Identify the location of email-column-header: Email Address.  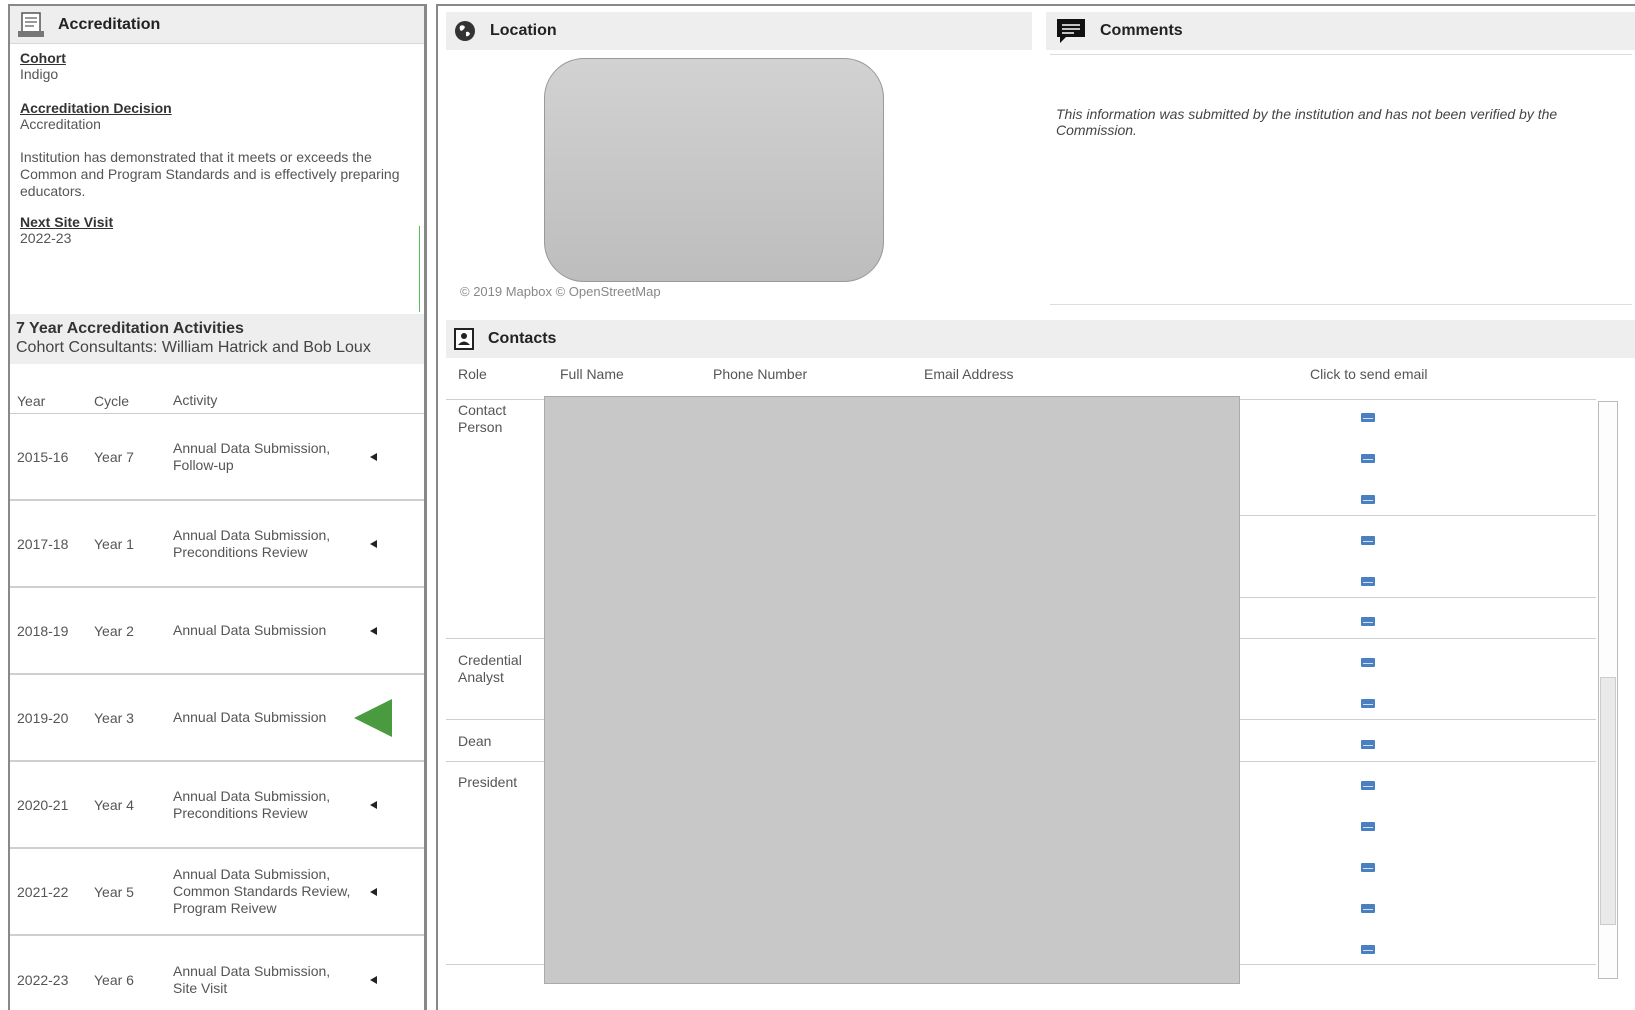
(969, 374).